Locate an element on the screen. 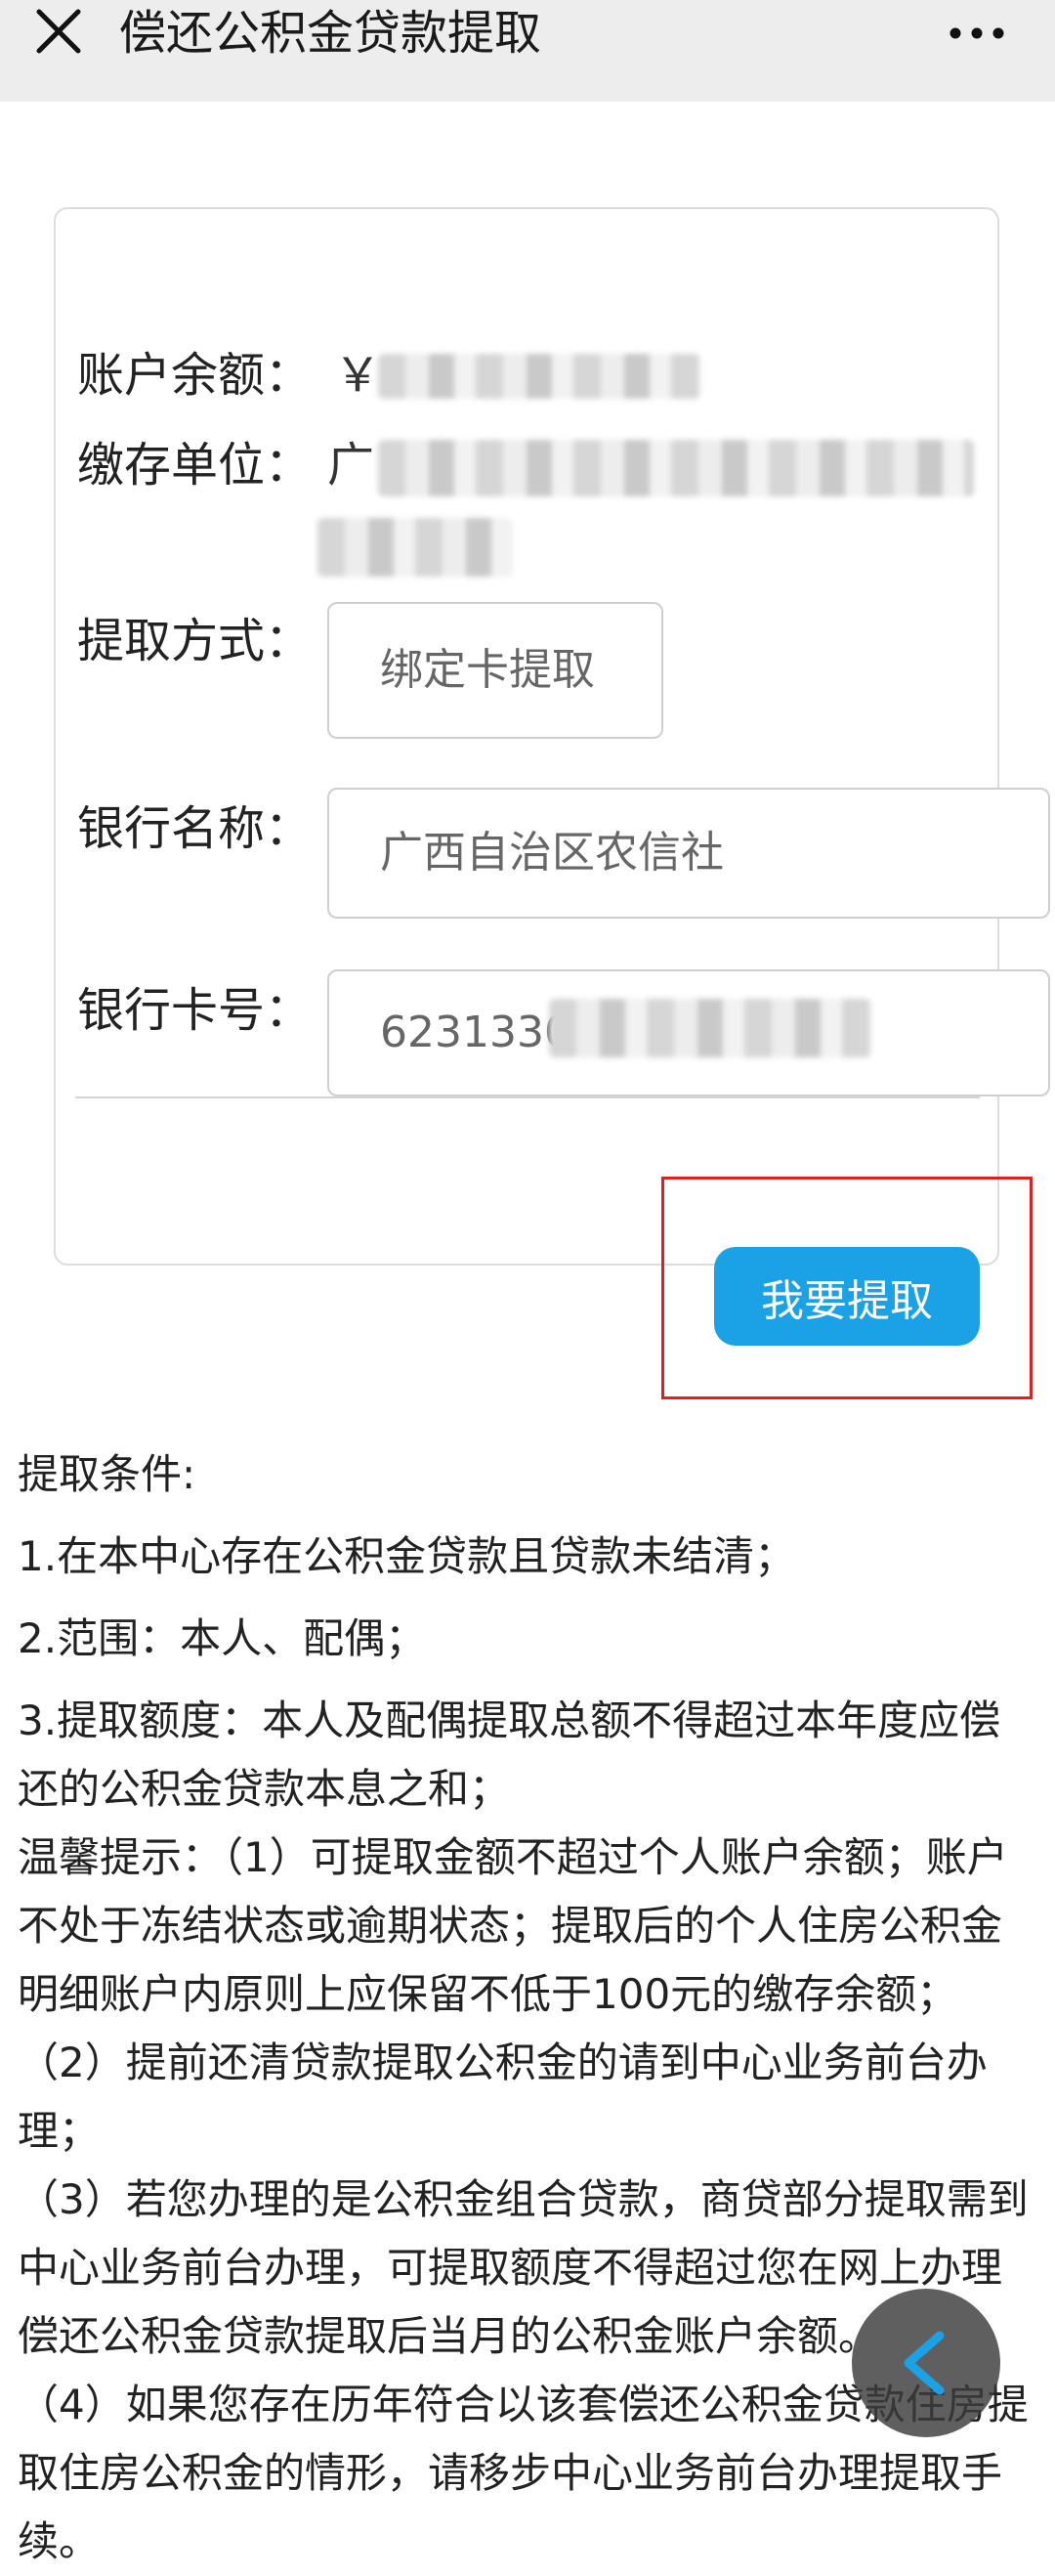 Image resolution: width=1055 pixels, height=2576 pixels. form-divider is located at coordinates (527, 1097).